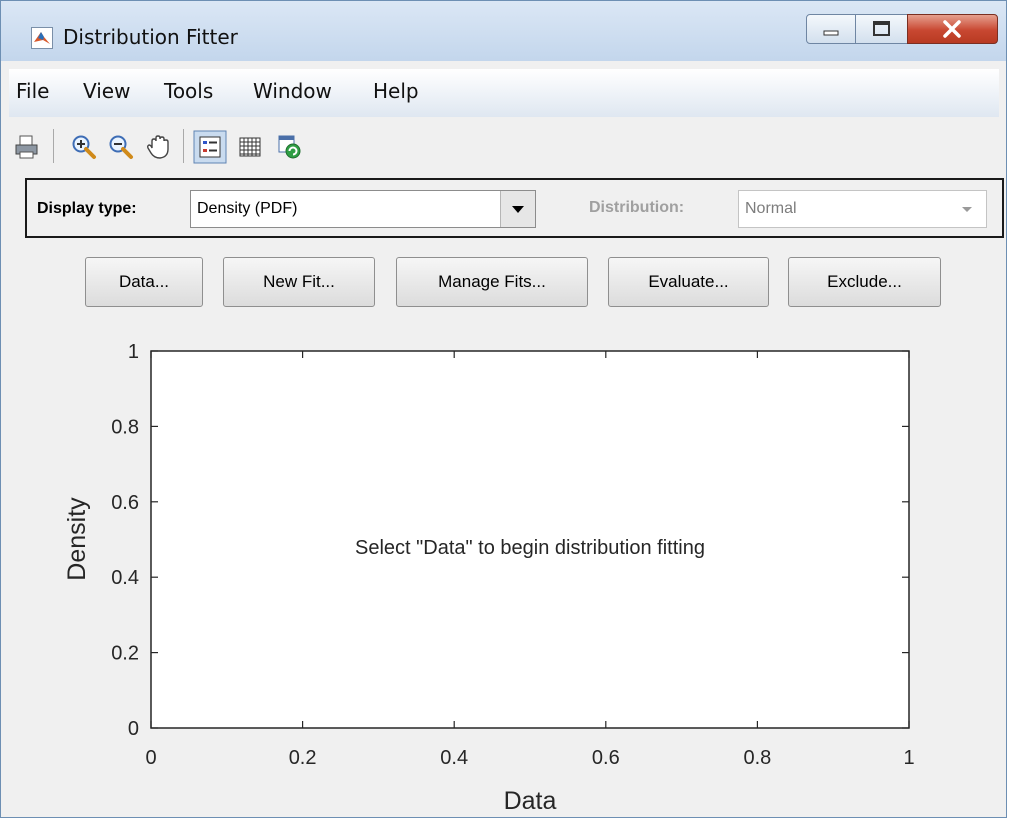 This screenshot has width=1009, height=820. I want to click on y-tick-label: 0.2, so click(125, 654).